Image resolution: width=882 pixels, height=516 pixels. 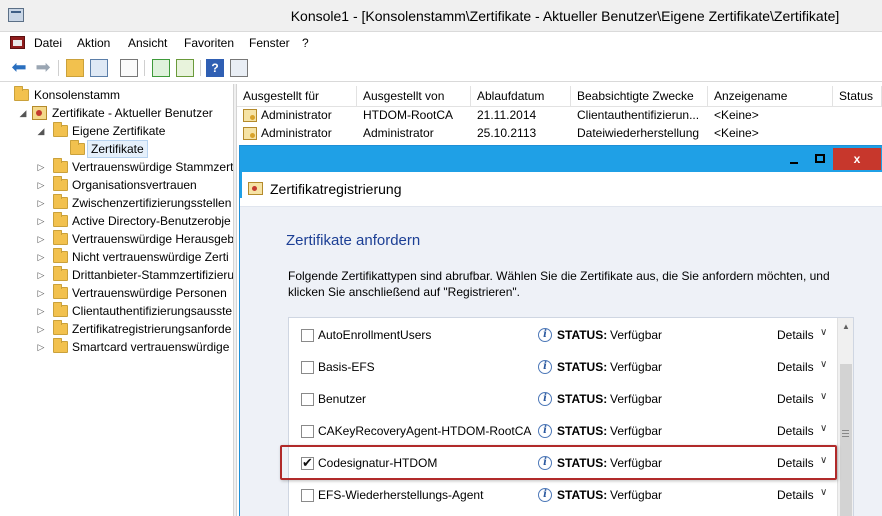 What do you see at coordinates (43, 68) in the screenshot?
I see `forward-arrow-icon: ➡` at bounding box center [43, 68].